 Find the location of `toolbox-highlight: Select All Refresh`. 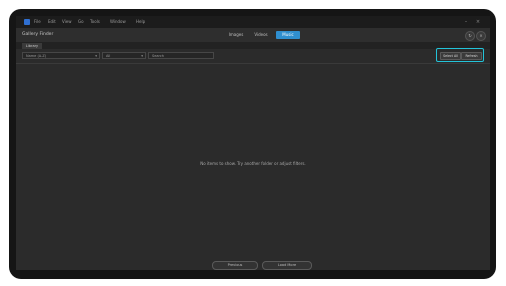

toolbox-highlight: Select All Refresh is located at coordinates (460, 55).